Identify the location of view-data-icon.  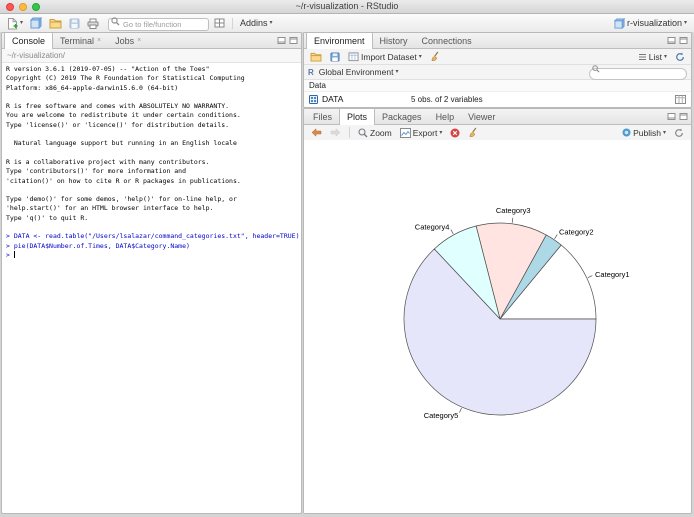
(680, 99).